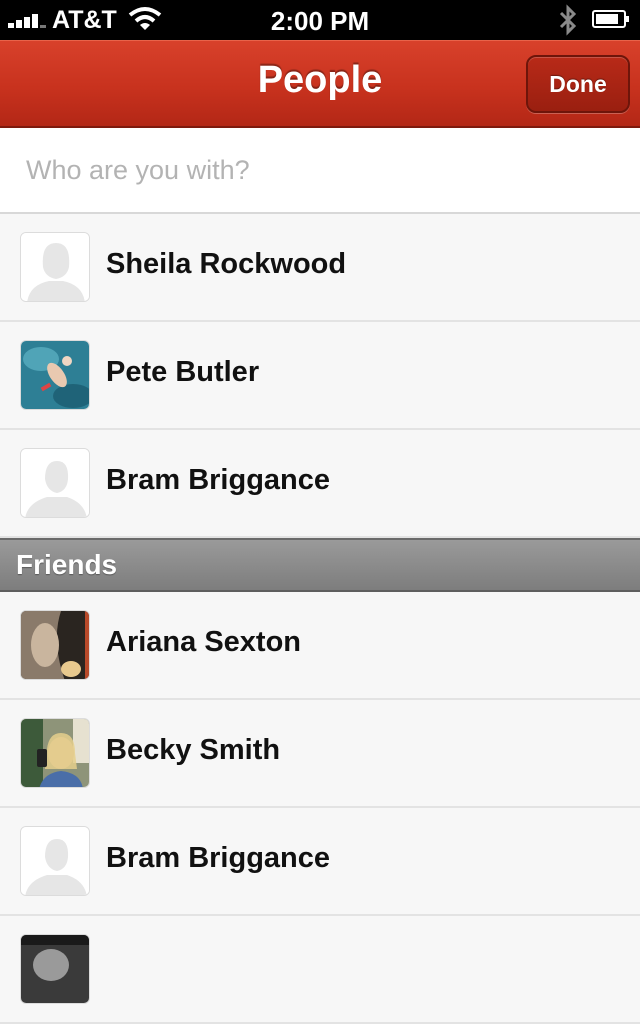  I want to click on bluetooth-icon, so click(568, 20).